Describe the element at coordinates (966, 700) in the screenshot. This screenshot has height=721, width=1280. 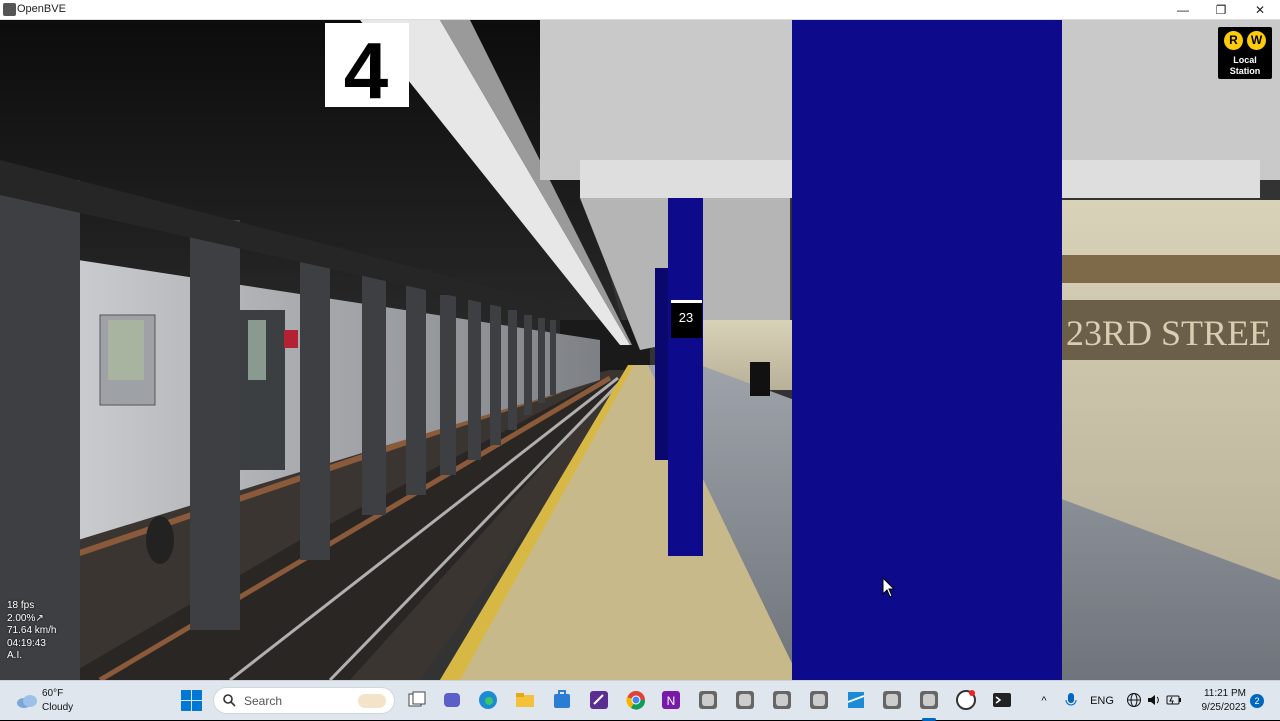
I see `obs-icon` at that location.